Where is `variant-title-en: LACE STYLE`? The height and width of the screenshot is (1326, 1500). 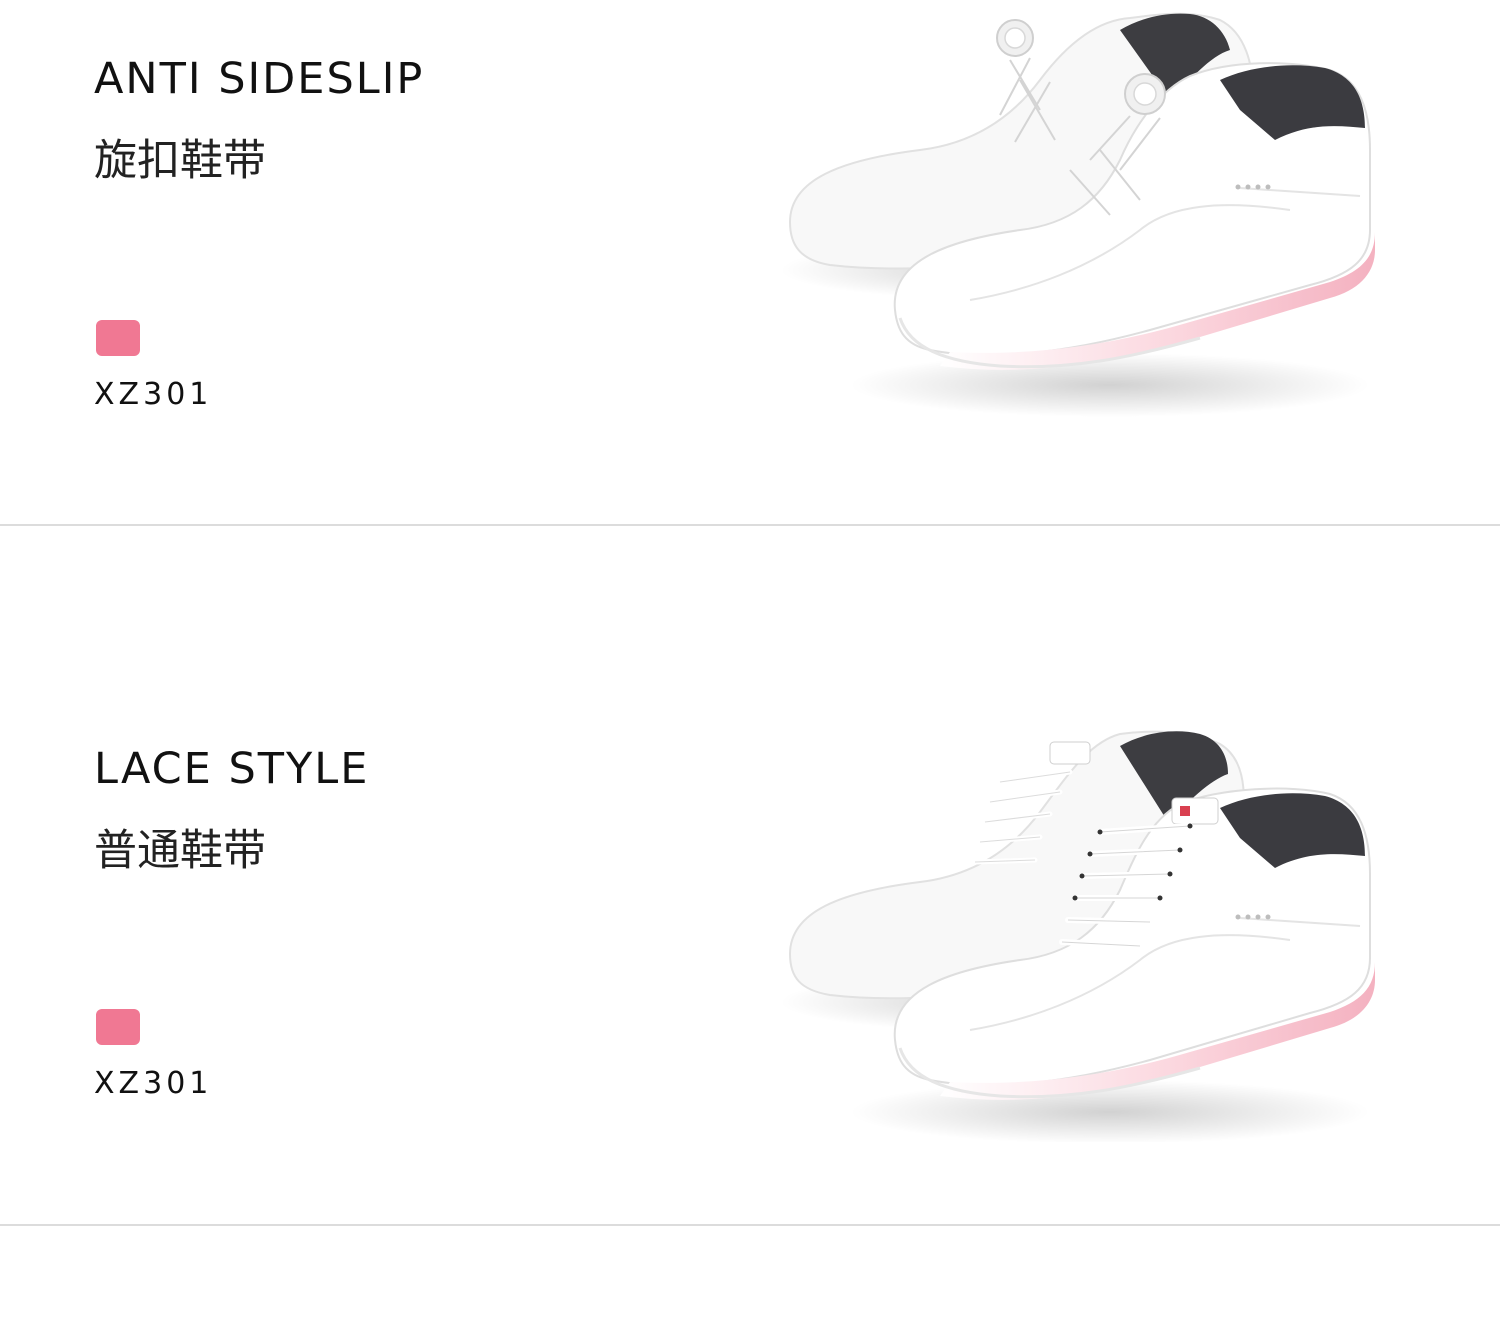 variant-title-en: LACE STYLE is located at coordinates (232, 769).